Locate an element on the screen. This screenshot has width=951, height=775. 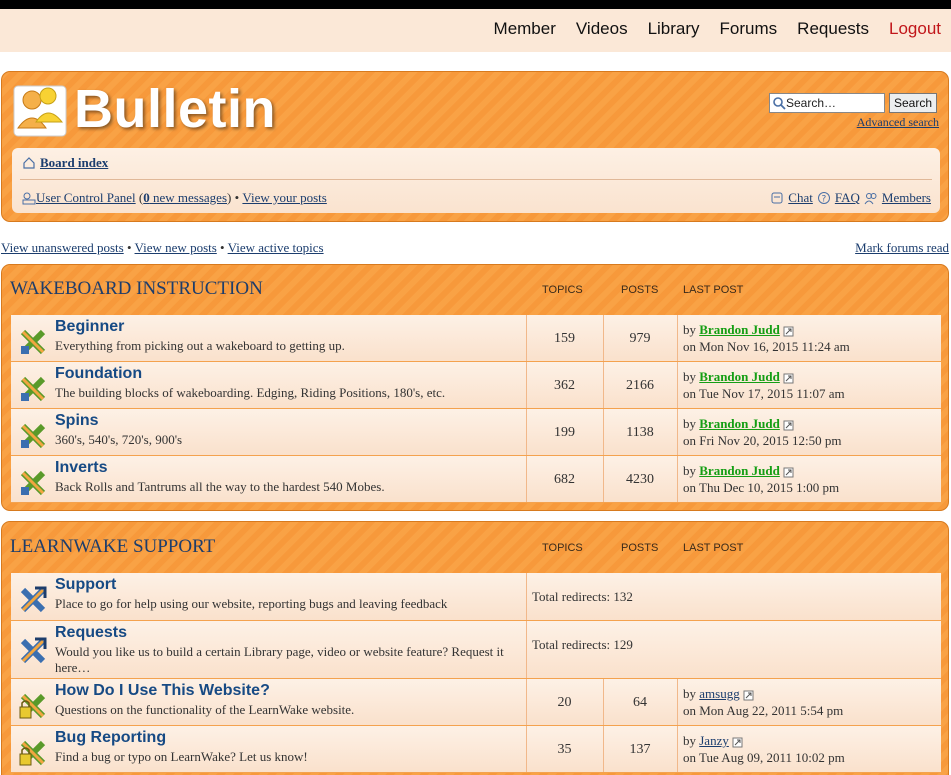
topics-count: 159 is located at coordinates (564, 338).